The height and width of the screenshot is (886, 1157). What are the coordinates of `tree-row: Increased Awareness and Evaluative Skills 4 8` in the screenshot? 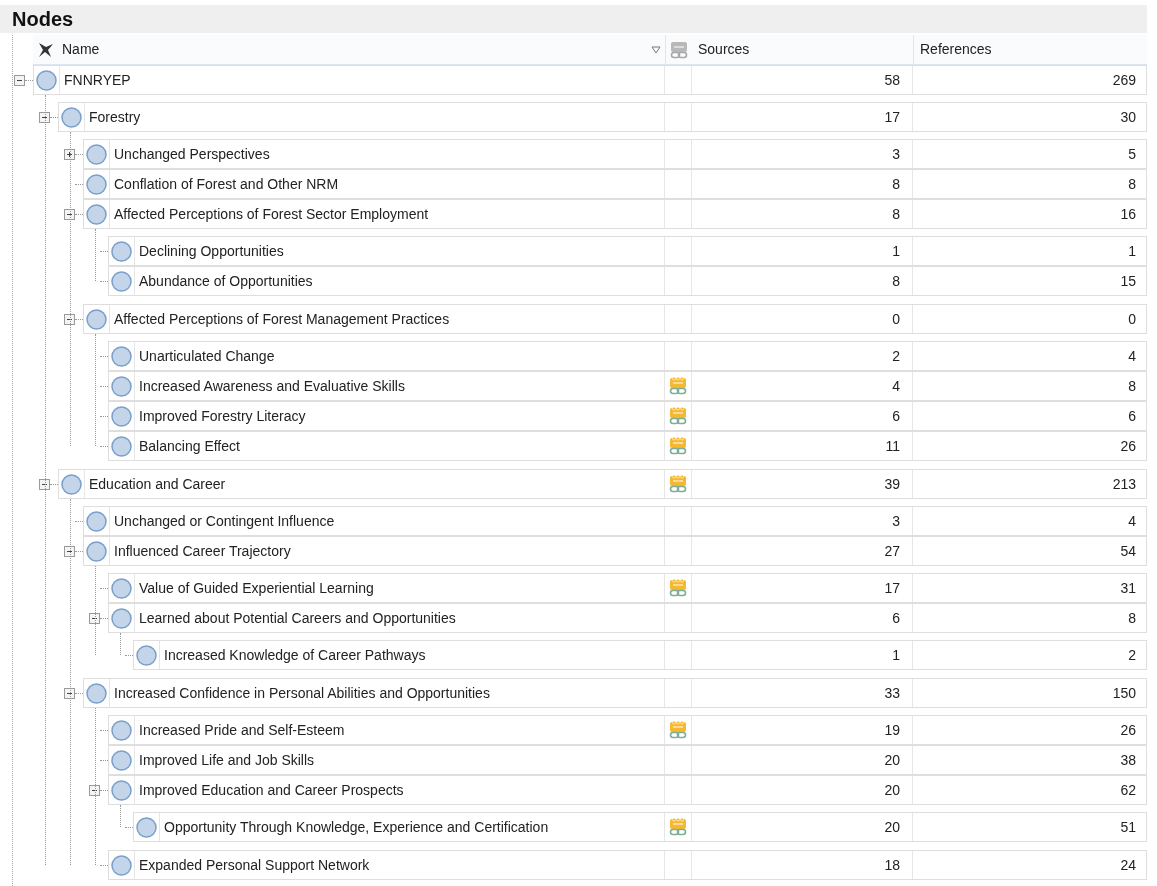 It's located at (627, 386).